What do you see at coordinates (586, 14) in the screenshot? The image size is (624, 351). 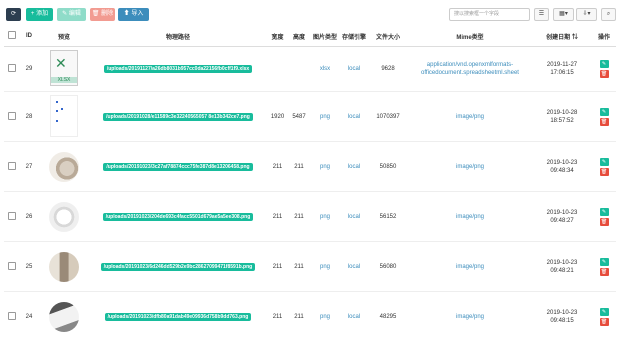 I see `export-button: ⇩▾` at bounding box center [586, 14].